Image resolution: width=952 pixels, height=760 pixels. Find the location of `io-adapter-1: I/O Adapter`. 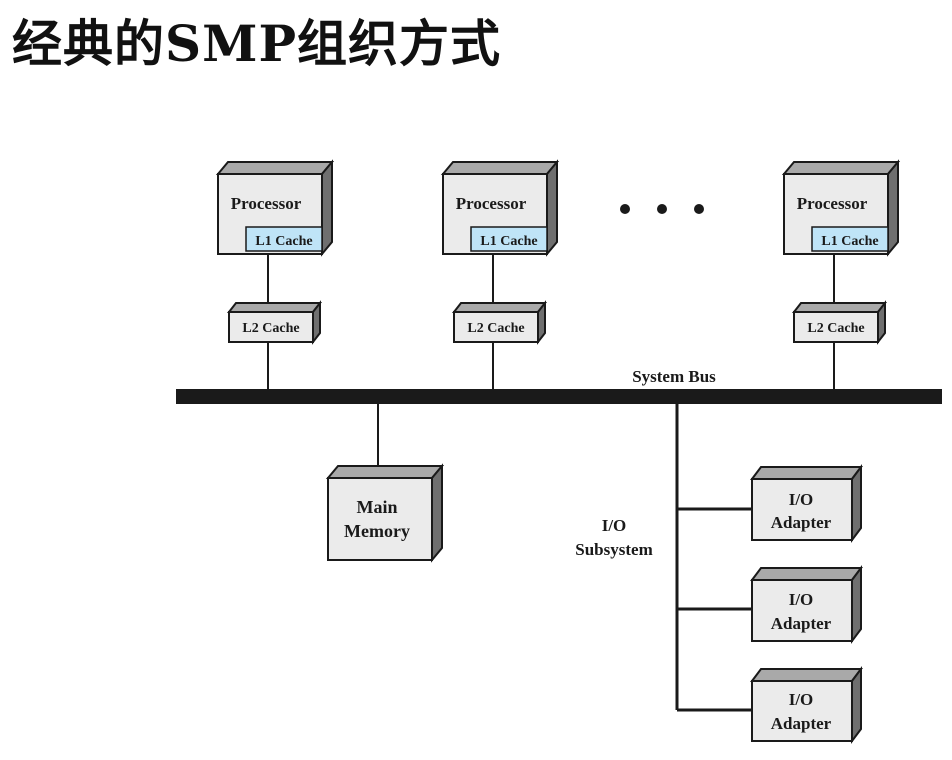

io-adapter-1: I/O Adapter is located at coordinates (806, 503).